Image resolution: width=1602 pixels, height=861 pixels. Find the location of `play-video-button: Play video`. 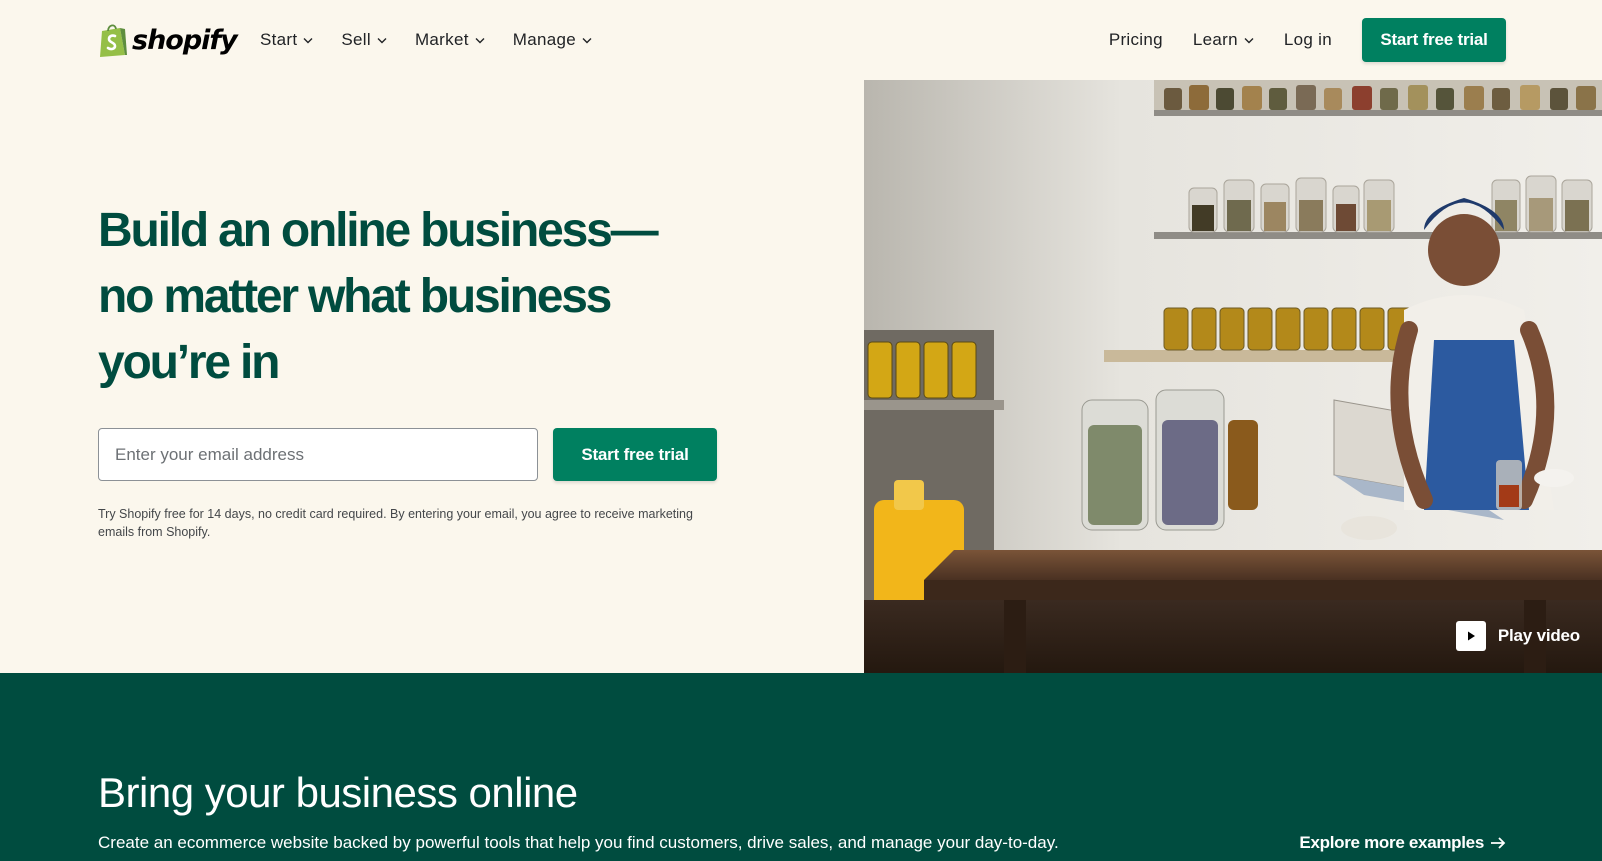

play-video-button: Play video is located at coordinates (1517, 636).